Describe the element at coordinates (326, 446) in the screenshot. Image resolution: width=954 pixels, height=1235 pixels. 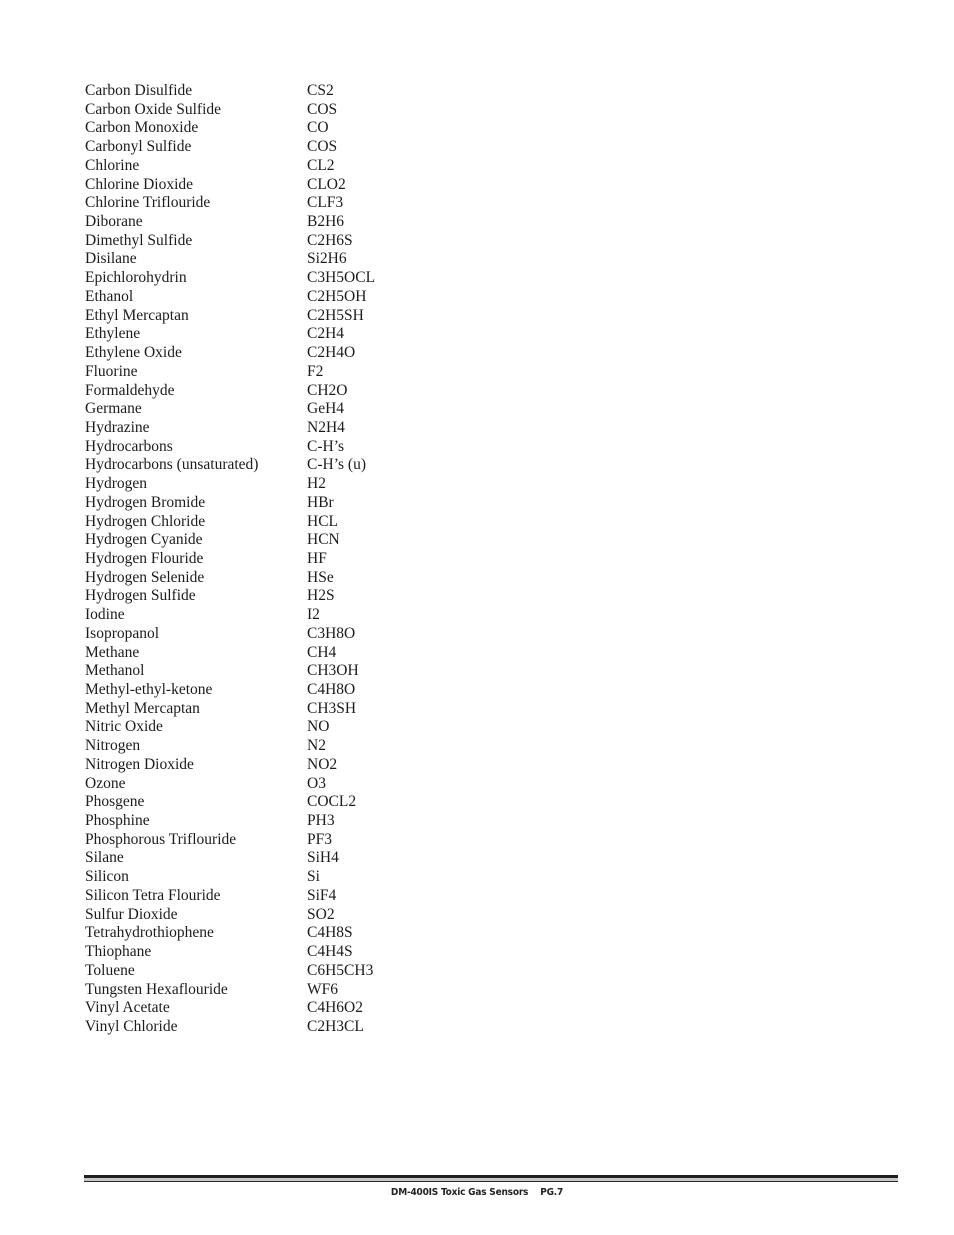
I see `gas-formula: C-H’s` at that location.